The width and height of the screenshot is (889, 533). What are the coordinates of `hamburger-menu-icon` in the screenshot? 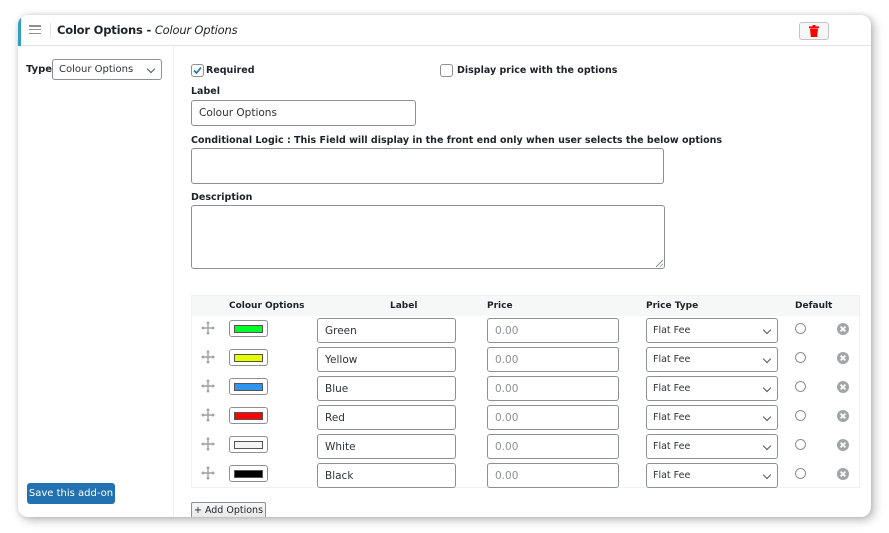 It's located at (35, 30).